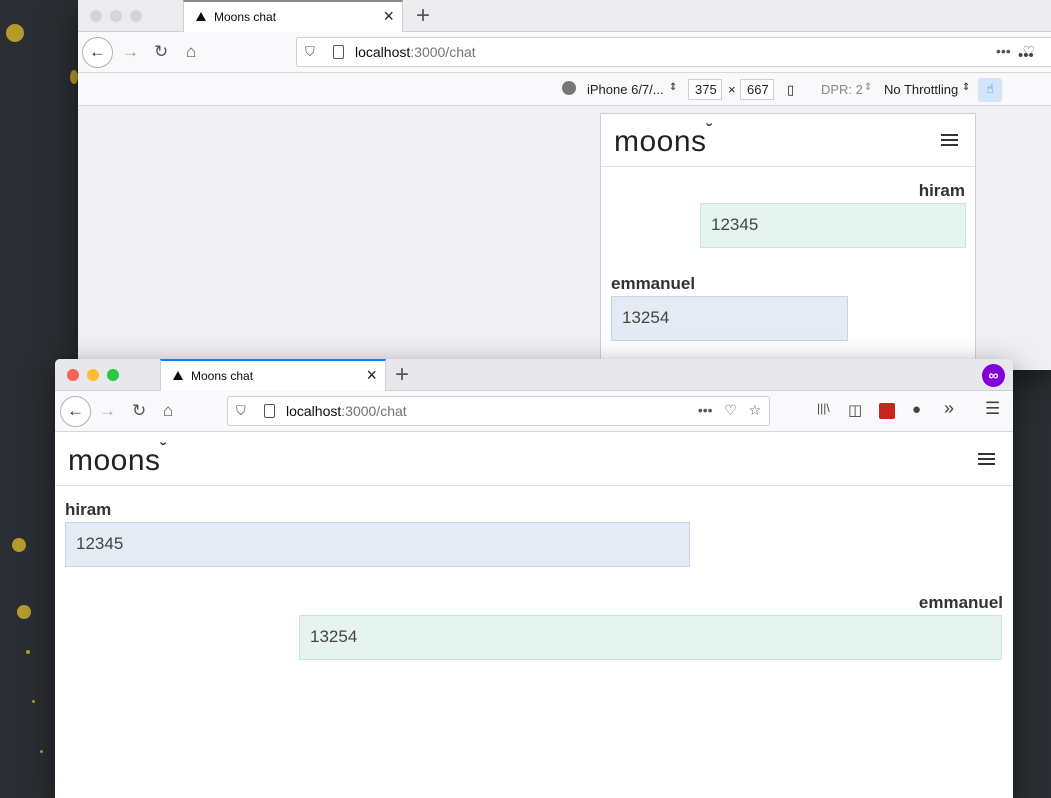  Describe the element at coordinates (990, 90) in the screenshot. I see `touch-simulation-icon: ☝` at that location.